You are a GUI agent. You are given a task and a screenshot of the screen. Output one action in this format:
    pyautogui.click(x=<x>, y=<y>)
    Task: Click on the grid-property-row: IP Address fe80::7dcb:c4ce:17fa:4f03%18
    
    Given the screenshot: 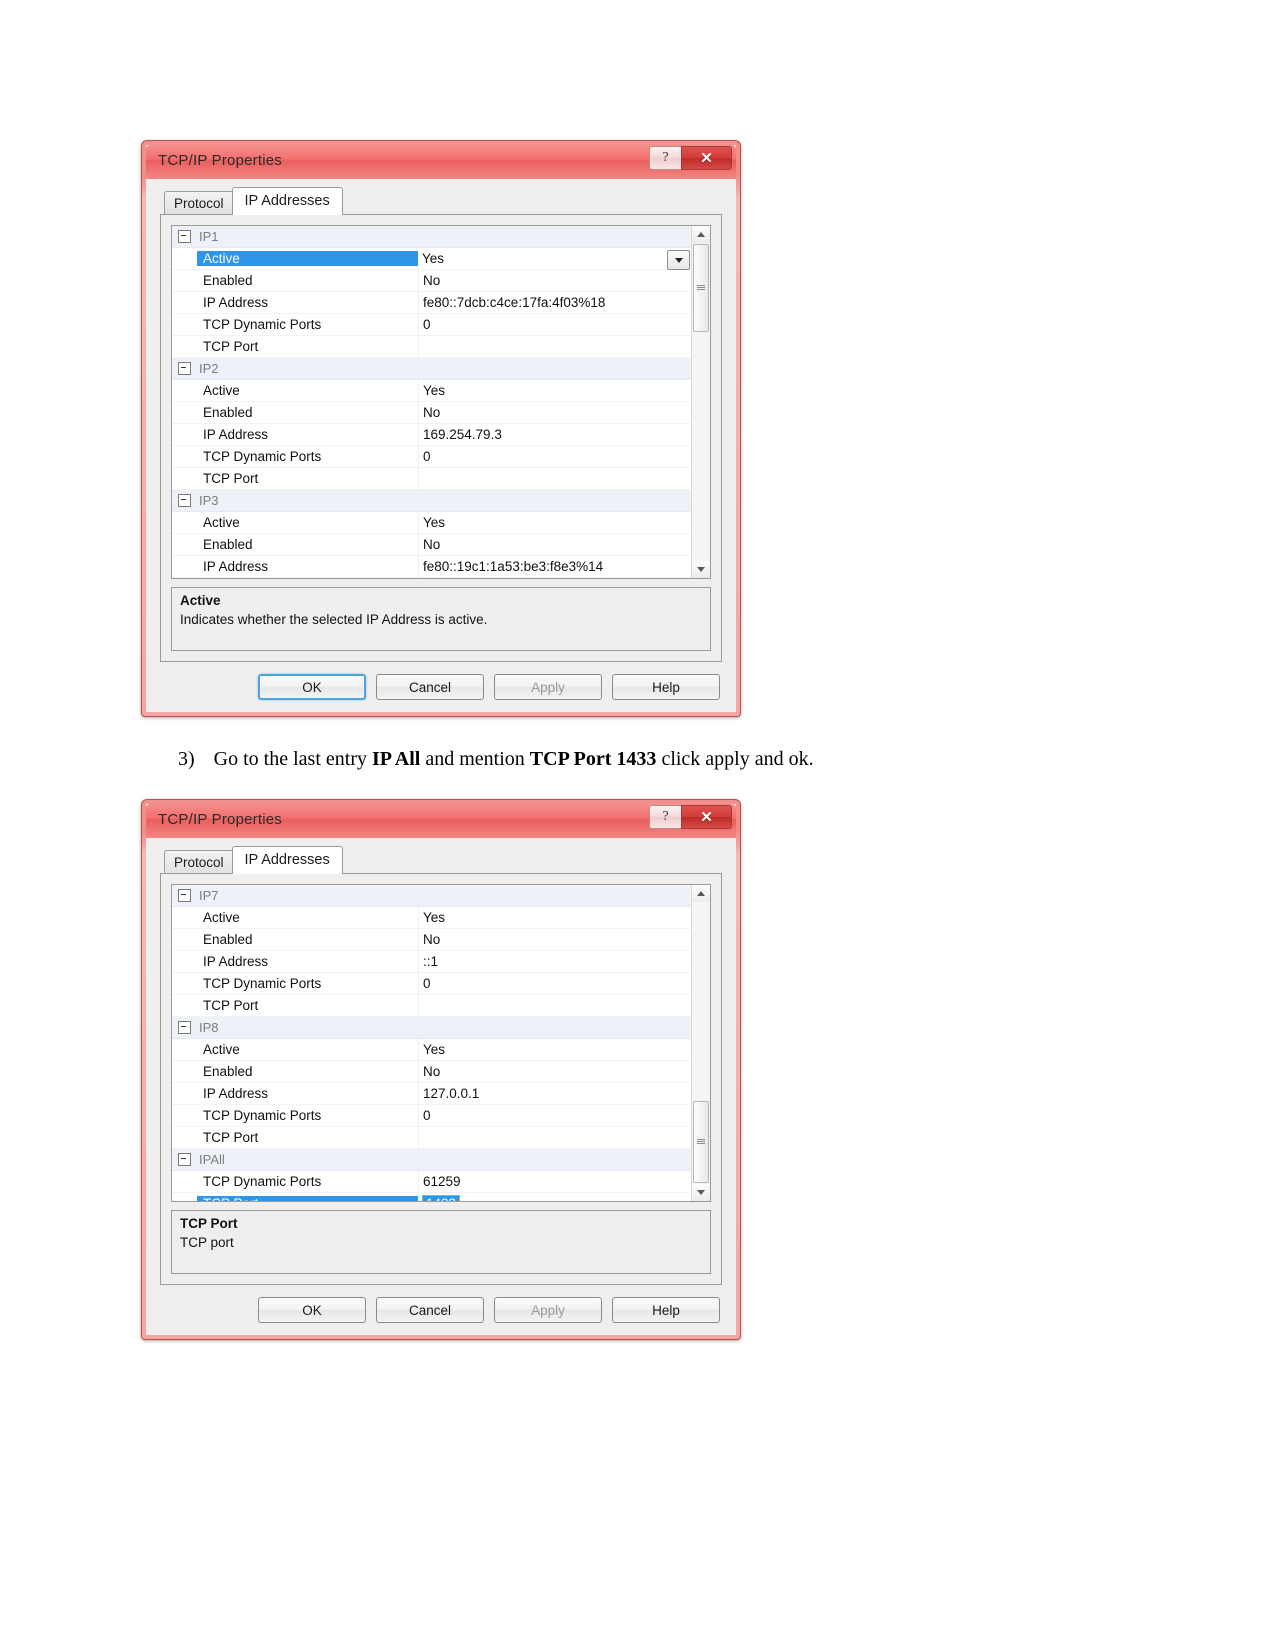 What is the action you would take?
    pyautogui.click(x=432, y=302)
    